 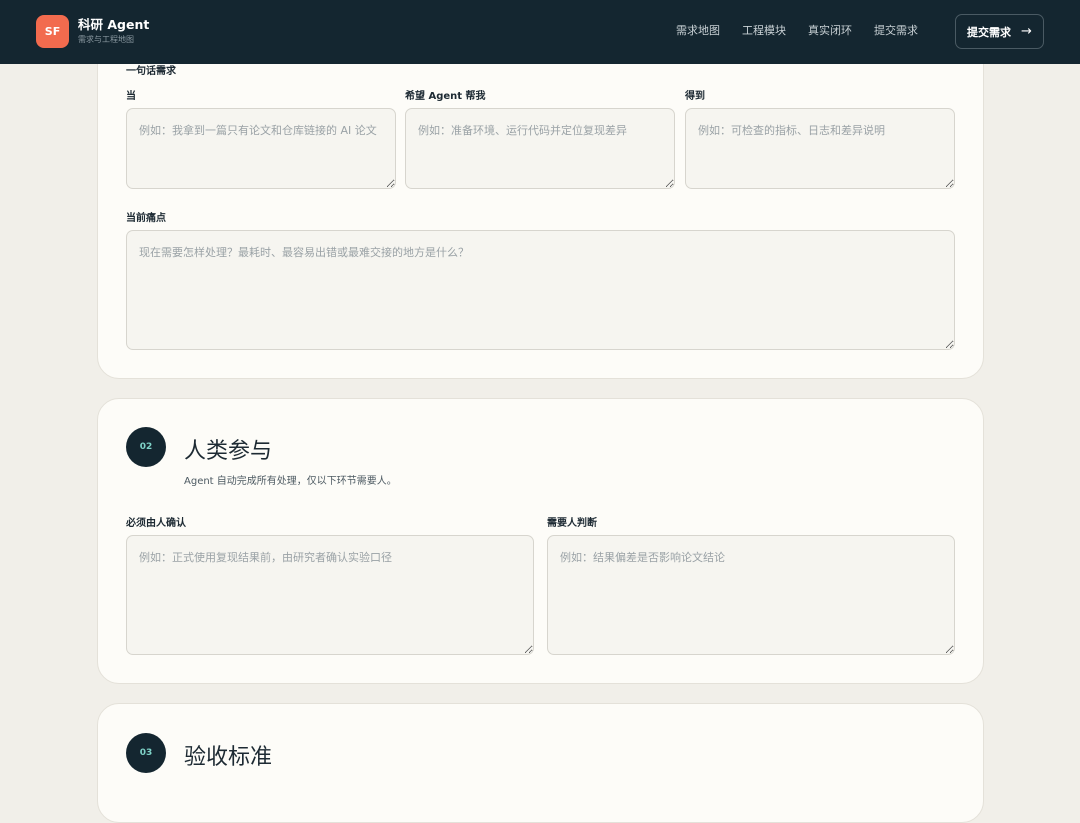 What do you see at coordinates (114, 24) in the screenshot?
I see `brand-title: 科研 Agent` at bounding box center [114, 24].